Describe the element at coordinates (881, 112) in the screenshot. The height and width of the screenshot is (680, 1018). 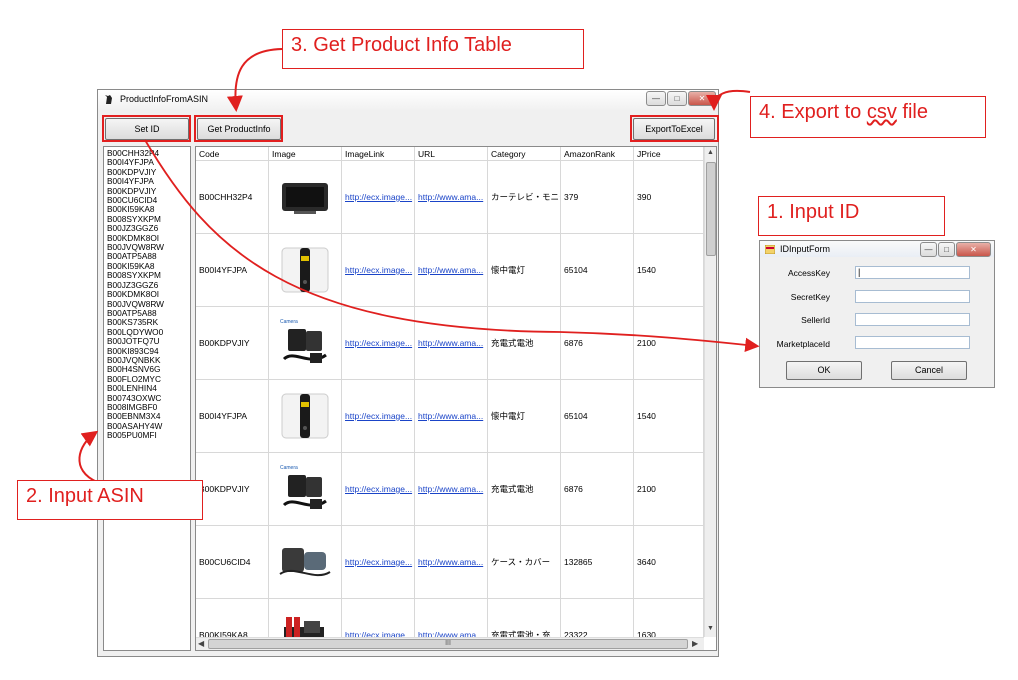
I see `callout-export-csv: csv` at that location.